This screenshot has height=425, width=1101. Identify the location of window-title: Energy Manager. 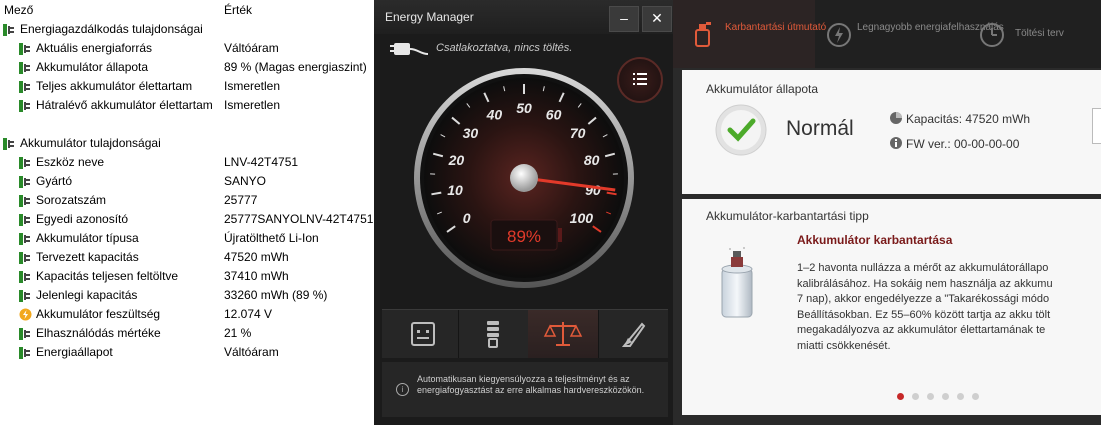
(429, 17).